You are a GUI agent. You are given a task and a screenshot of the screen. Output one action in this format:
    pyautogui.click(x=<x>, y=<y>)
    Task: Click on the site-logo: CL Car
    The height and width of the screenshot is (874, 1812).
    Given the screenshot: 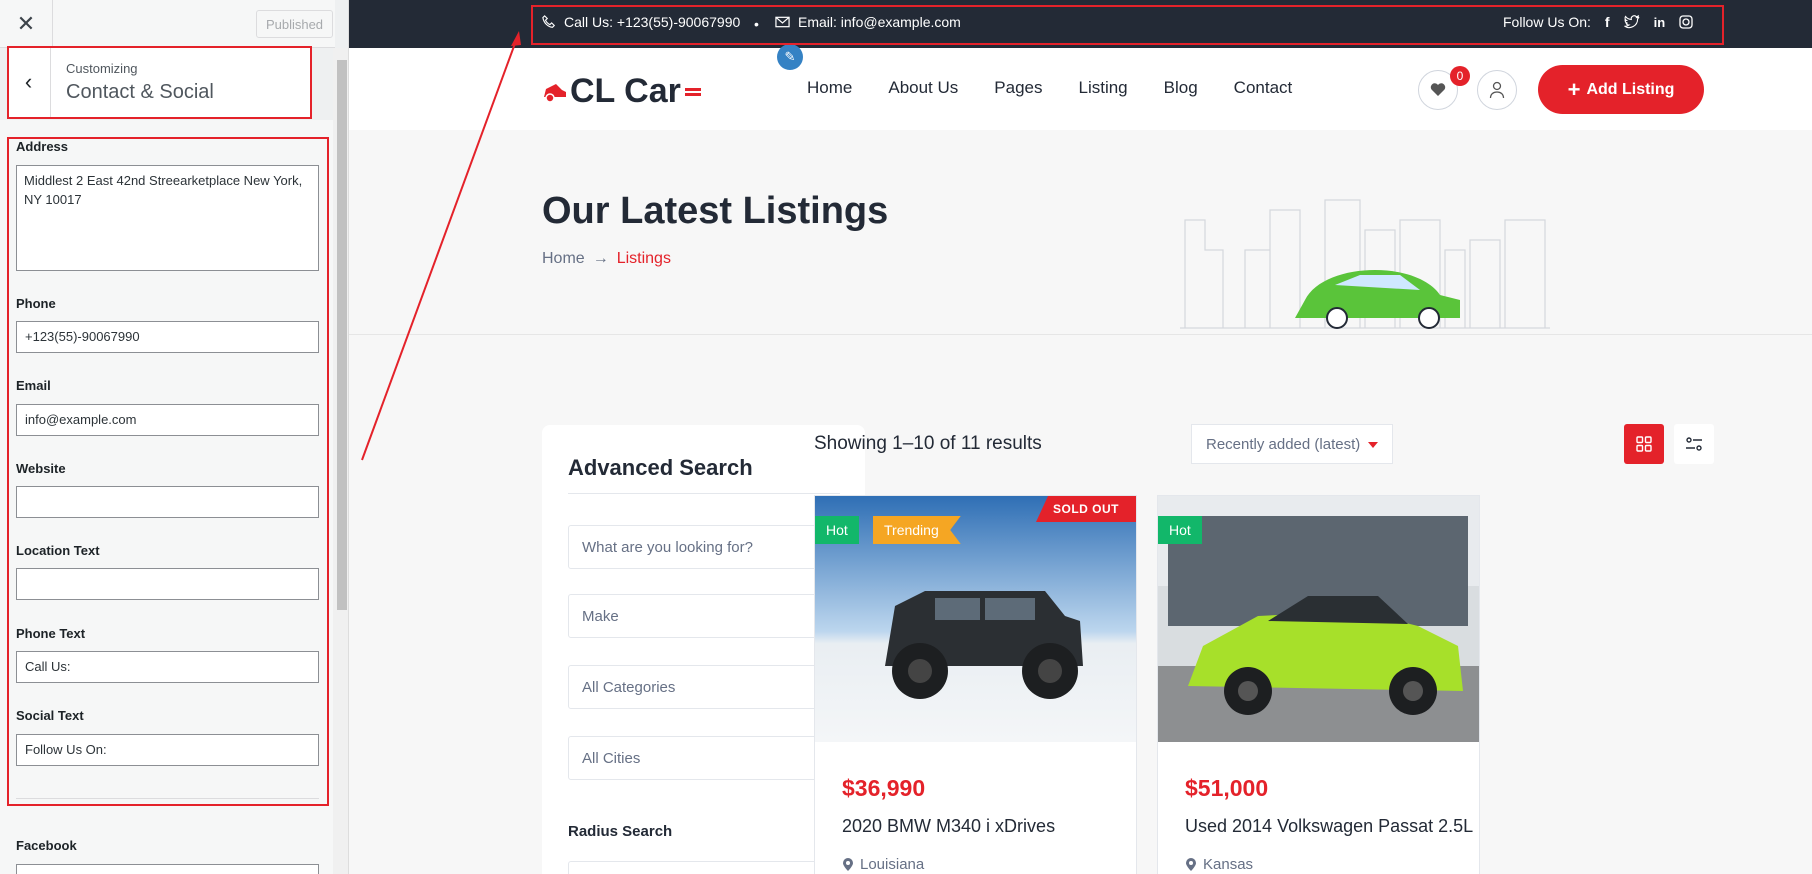 What is the action you would take?
    pyautogui.click(x=621, y=91)
    